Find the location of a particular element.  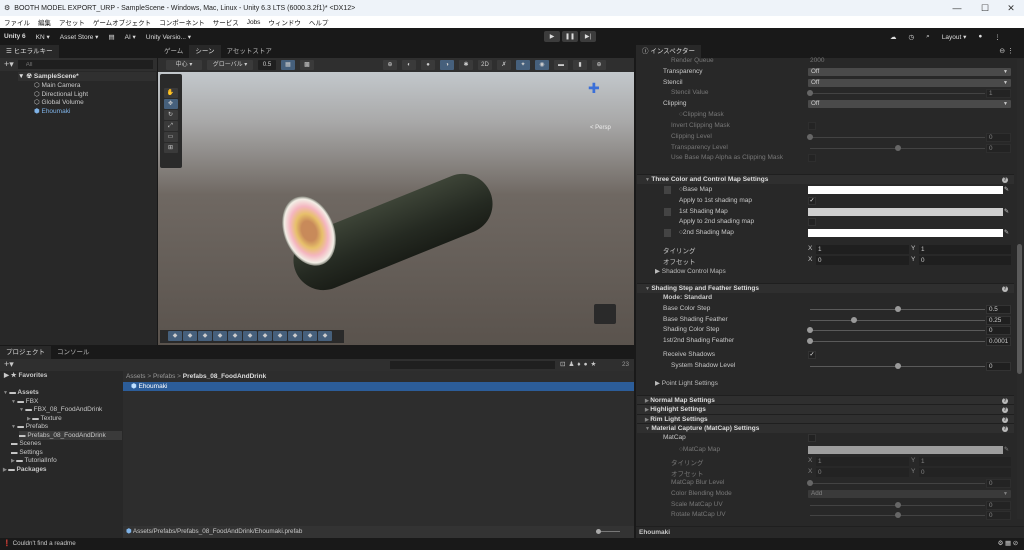

field-label: ▶ Shadow Control Maps is located at coordinates (690, 271).